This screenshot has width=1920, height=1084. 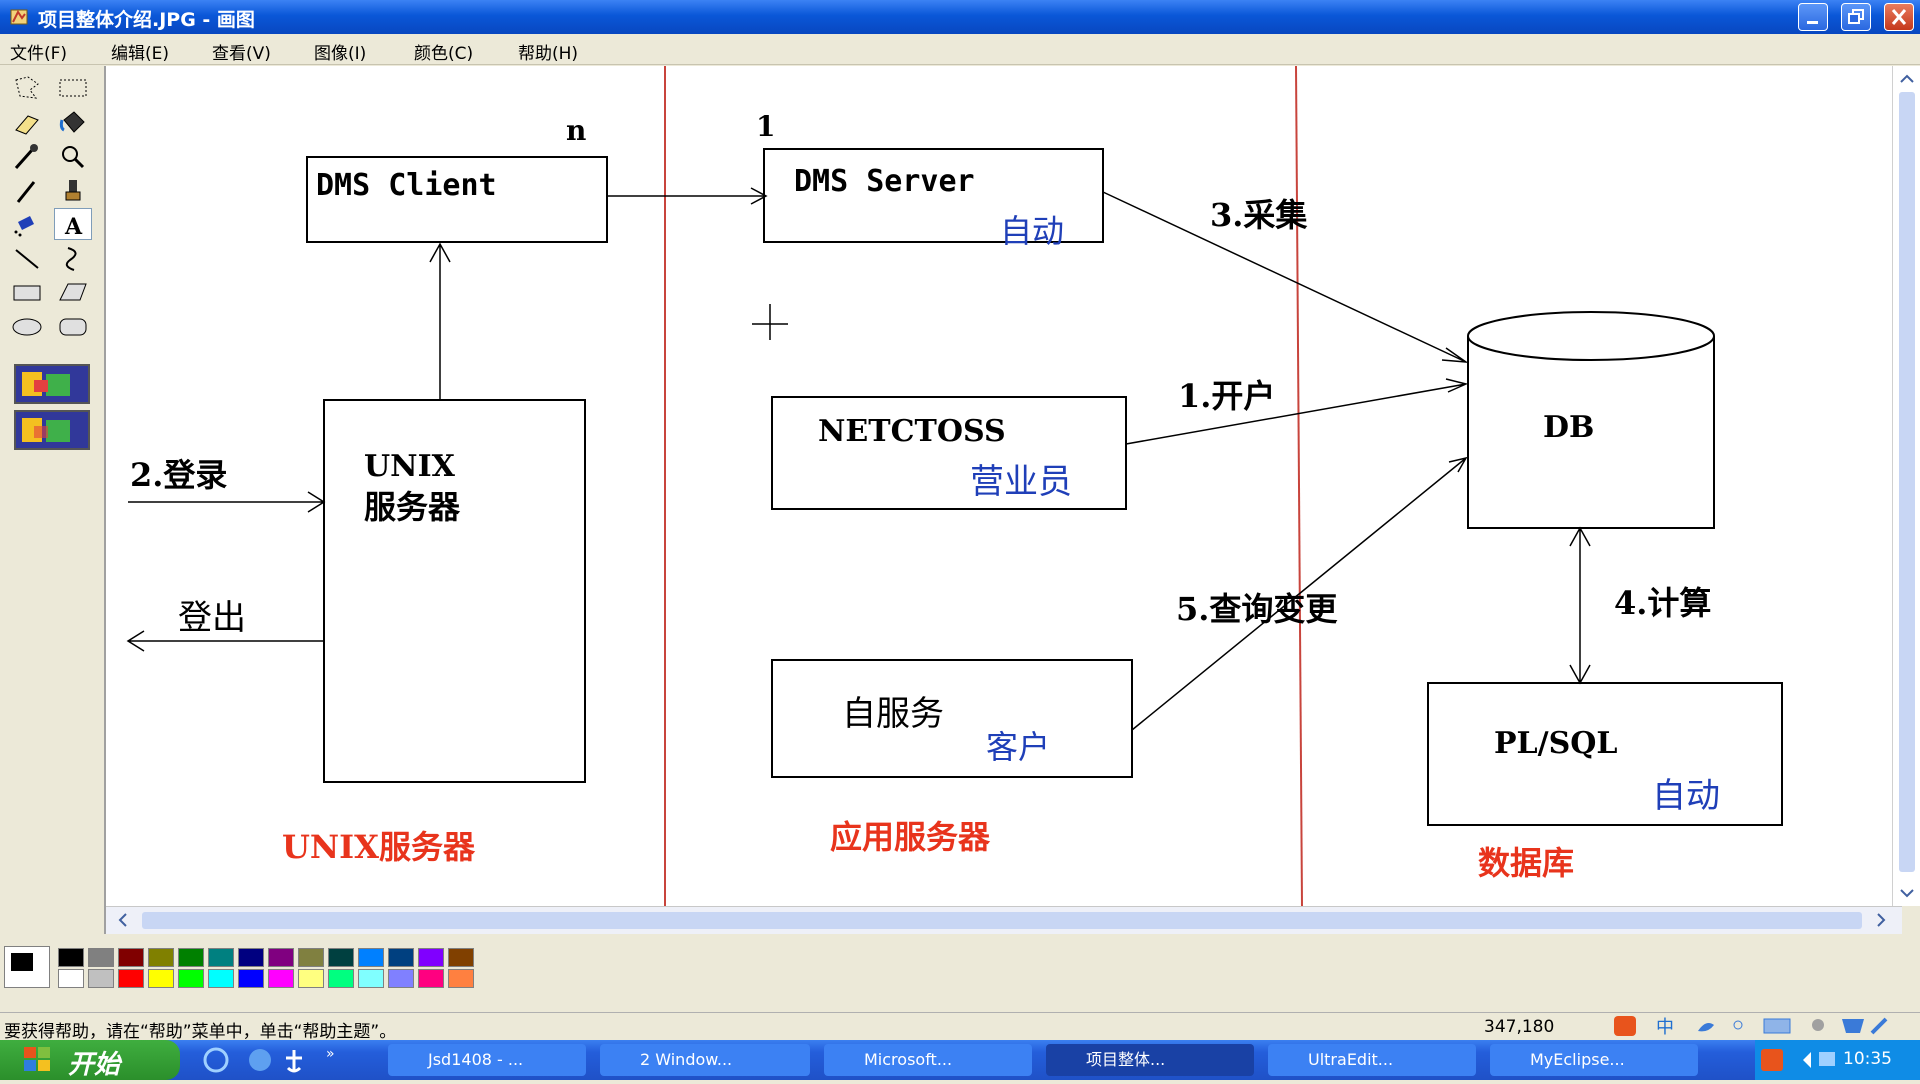 What do you see at coordinates (409, 466) in the screenshot?
I see `unix-label-line1: UNIX` at bounding box center [409, 466].